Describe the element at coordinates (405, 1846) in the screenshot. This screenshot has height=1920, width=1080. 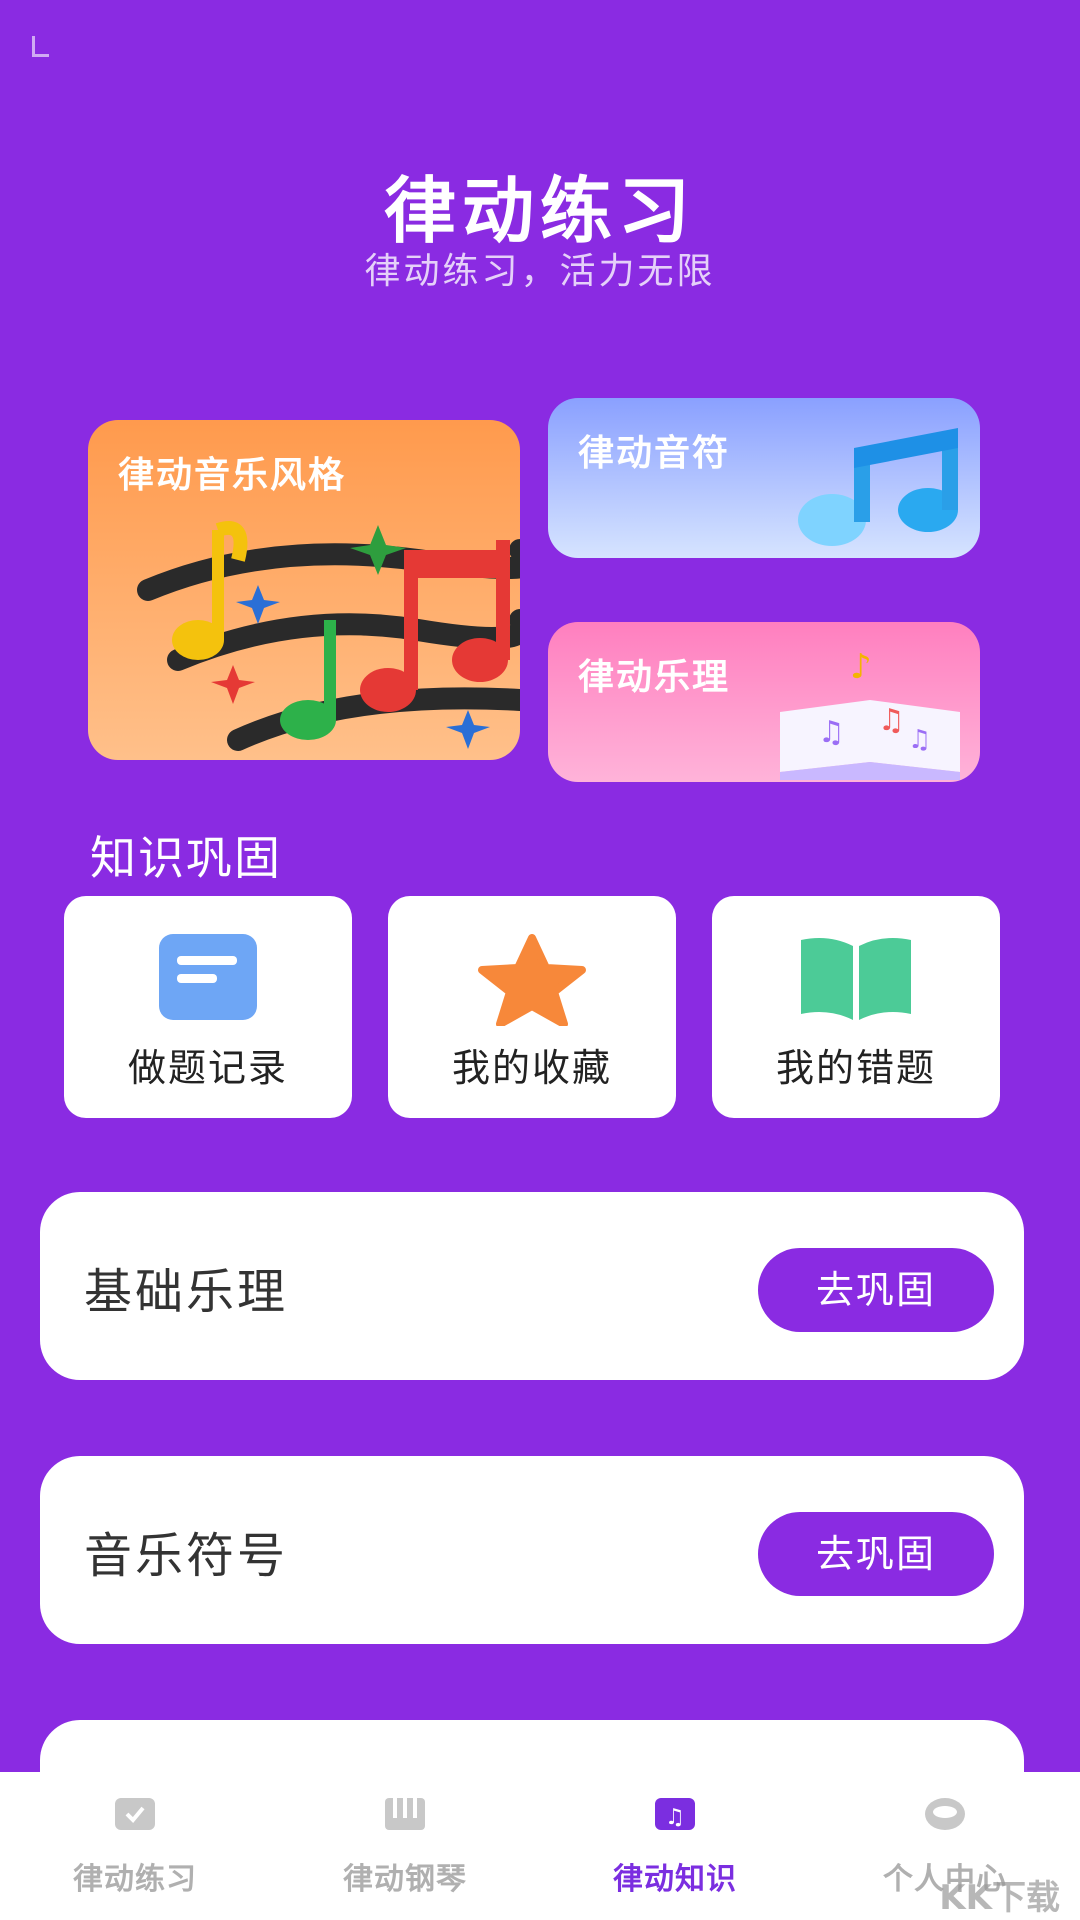
I see `tab-rhythm-piano: 律动钢琴` at that location.